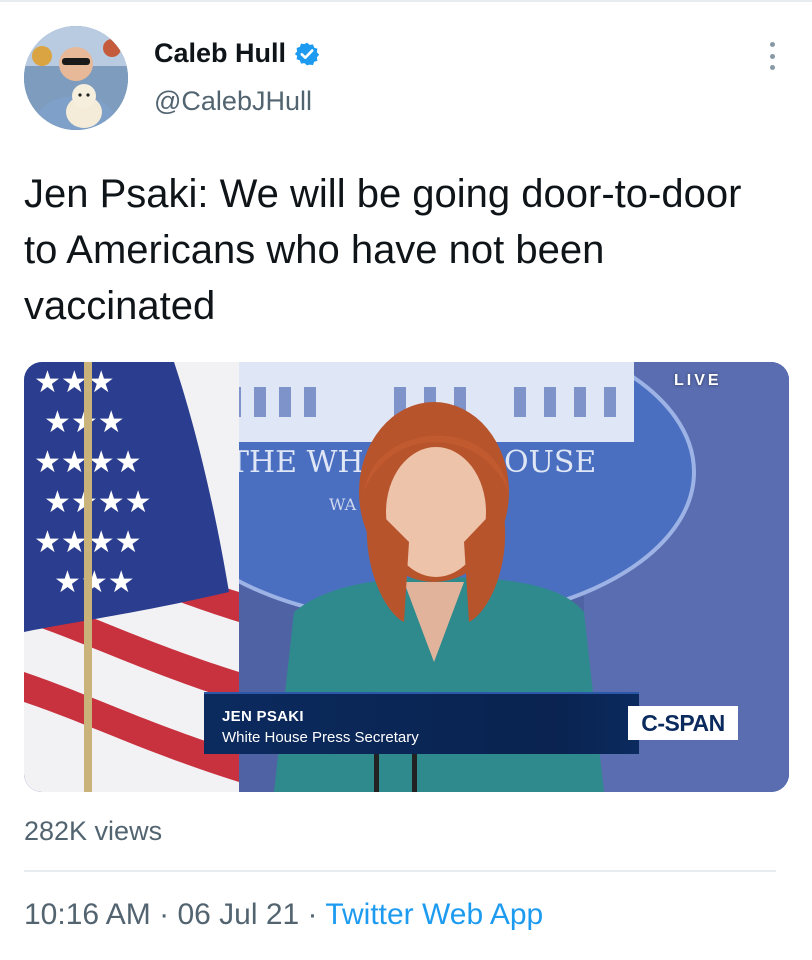 Image resolution: width=812 pixels, height=960 pixels. What do you see at coordinates (220, 53) in the screenshot?
I see `user-display-name: Caleb Hull` at bounding box center [220, 53].